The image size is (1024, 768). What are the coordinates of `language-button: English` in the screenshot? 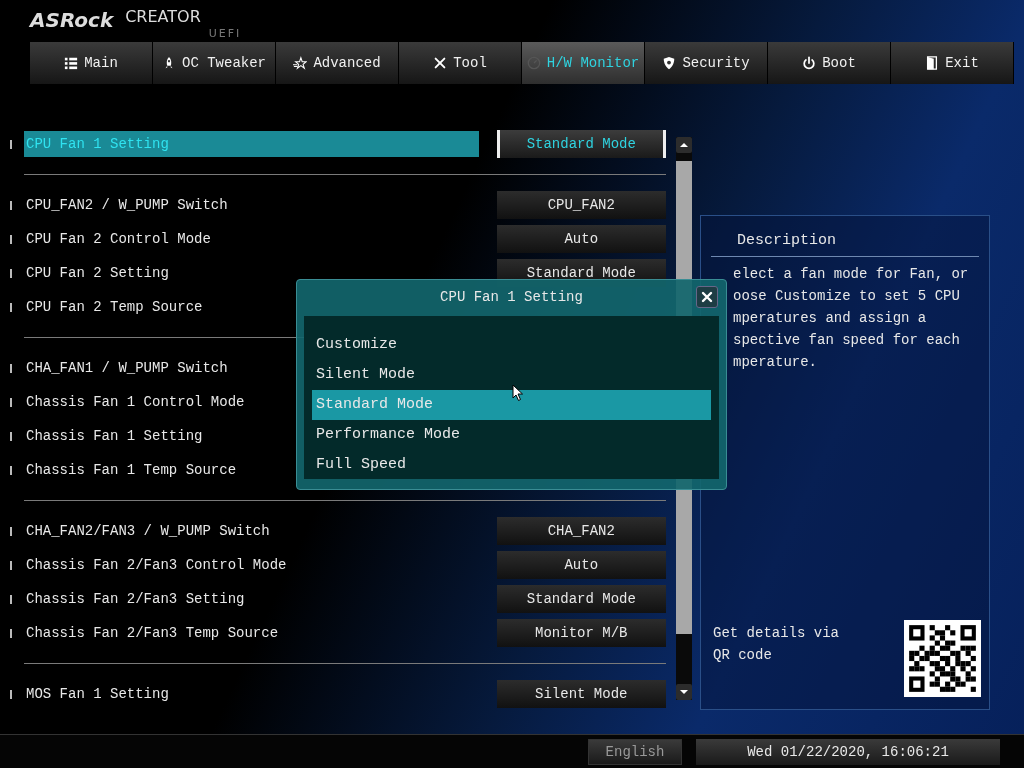 It's located at (635, 751).